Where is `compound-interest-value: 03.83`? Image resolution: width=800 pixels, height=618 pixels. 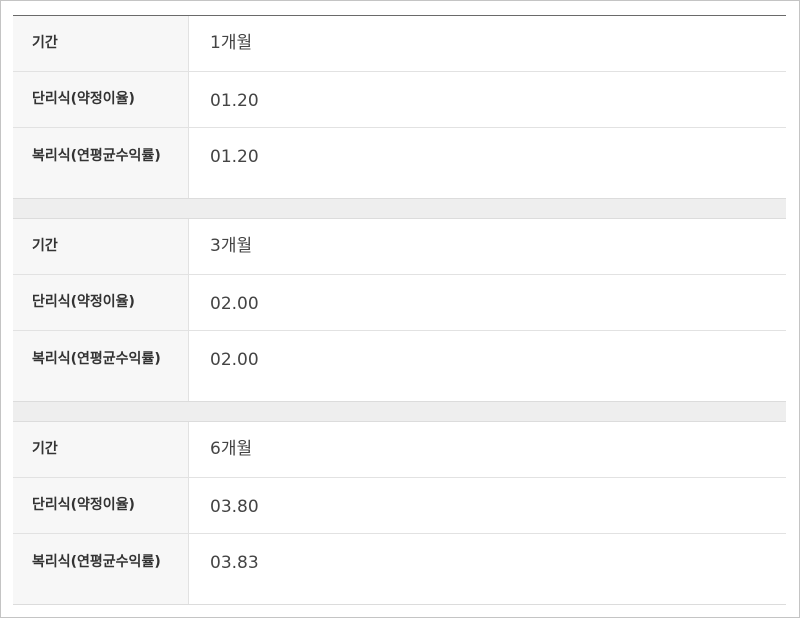 compound-interest-value: 03.83 is located at coordinates (234, 563).